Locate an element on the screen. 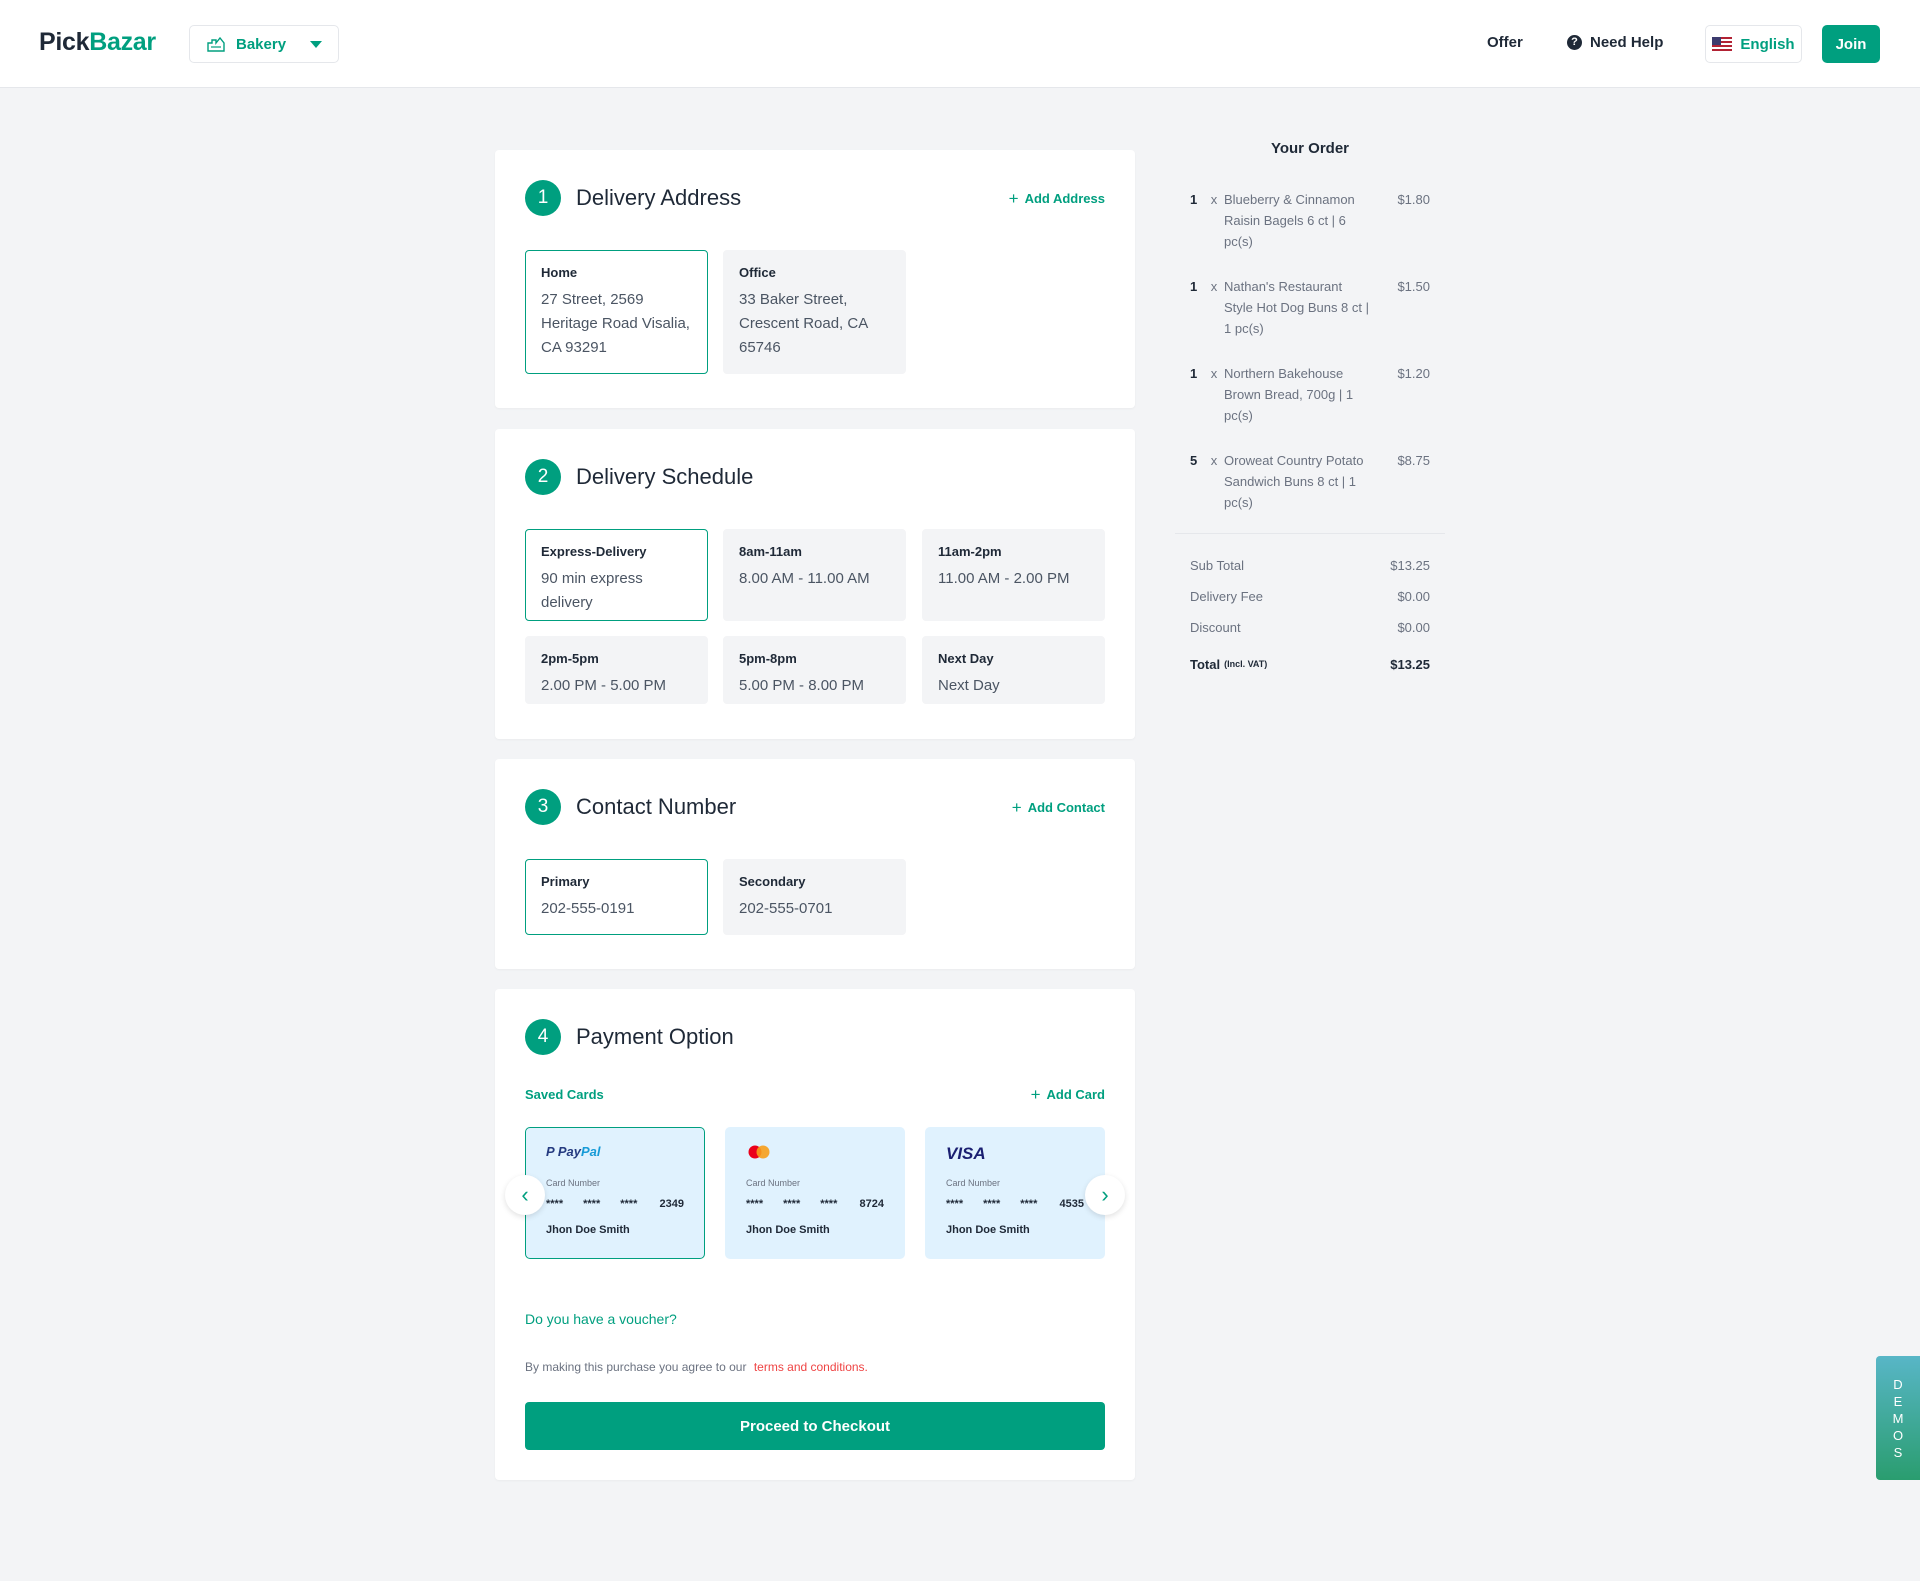 The width and height of the screenshot is (1920, 1581). terms-prefix: By making this purchase you agree to our is located at coordinates (636, 1367).